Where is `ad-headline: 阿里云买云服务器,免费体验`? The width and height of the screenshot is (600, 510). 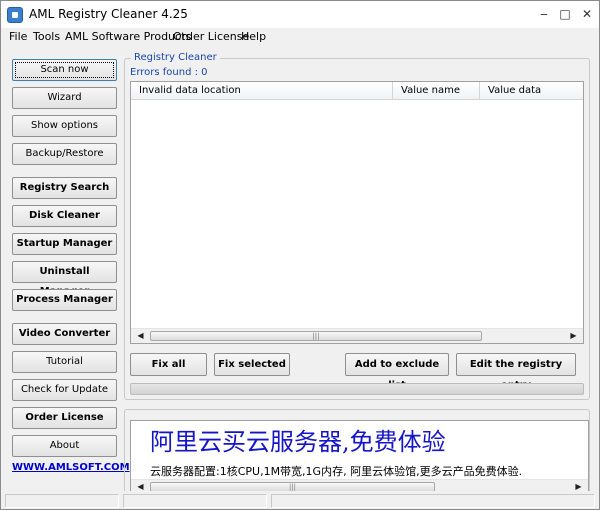 ad-headline: 阿里云买云服务器,免费体验 is located at coordinates (298, 439).